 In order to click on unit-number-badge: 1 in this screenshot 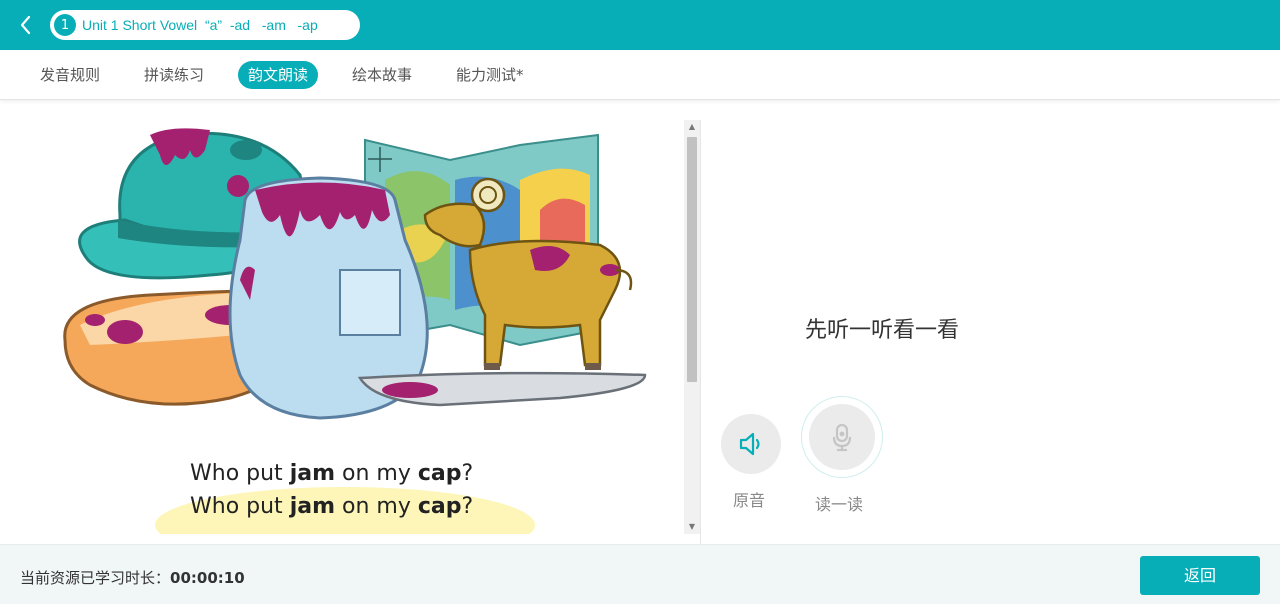, I will do `click(65, 25)`.